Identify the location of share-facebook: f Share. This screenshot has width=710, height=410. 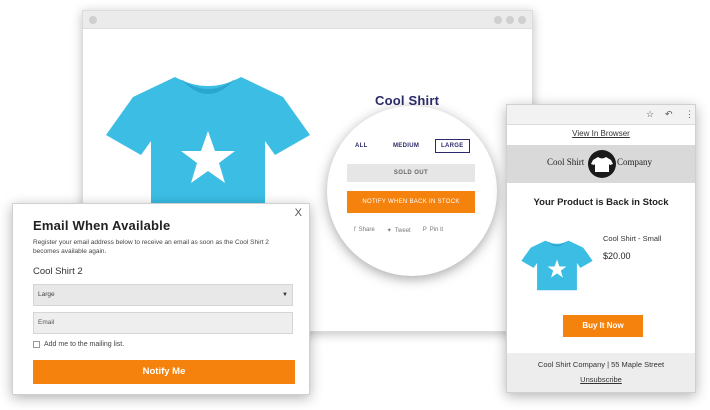
(364, 230).